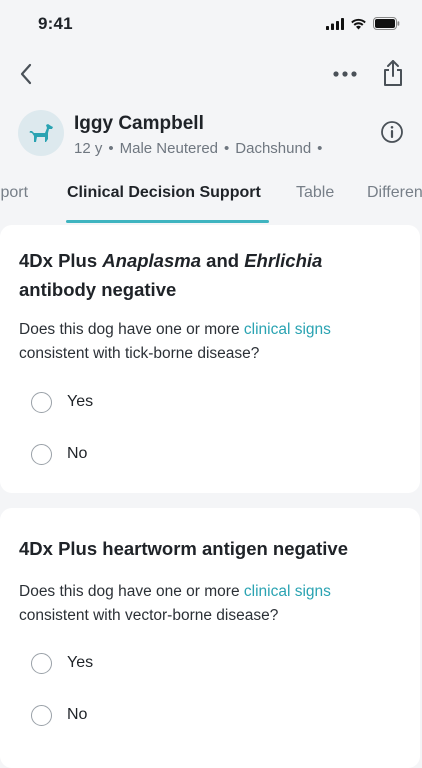 The image size is (422, 768). Describe the element at coordinates (55, 23) in the screenshot. I see `status-time: 9:41` at that location.